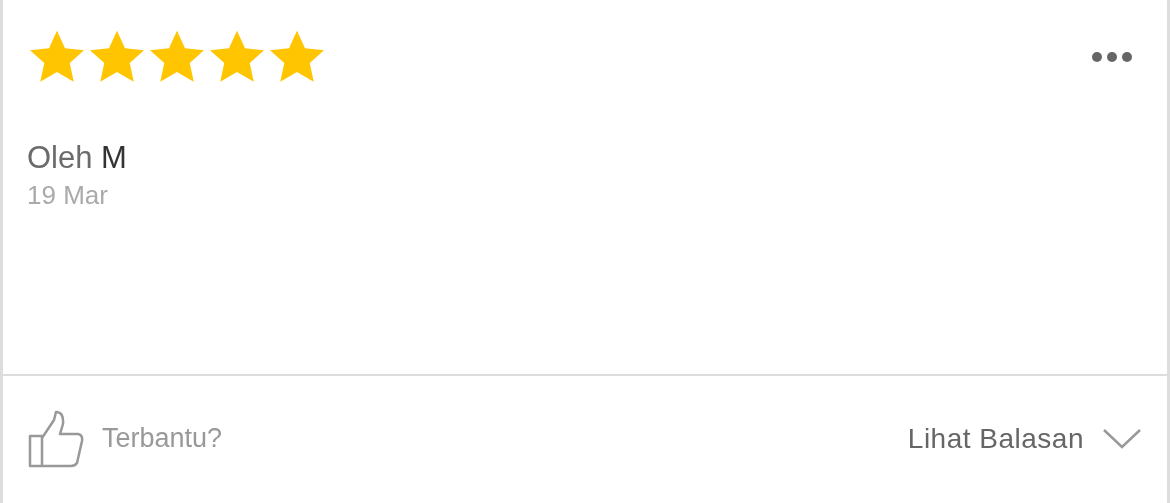 The width and height of the screenshot is (1170, 503). I want to click on view-replies-button: Lihat Balasan, so click(995, 438).